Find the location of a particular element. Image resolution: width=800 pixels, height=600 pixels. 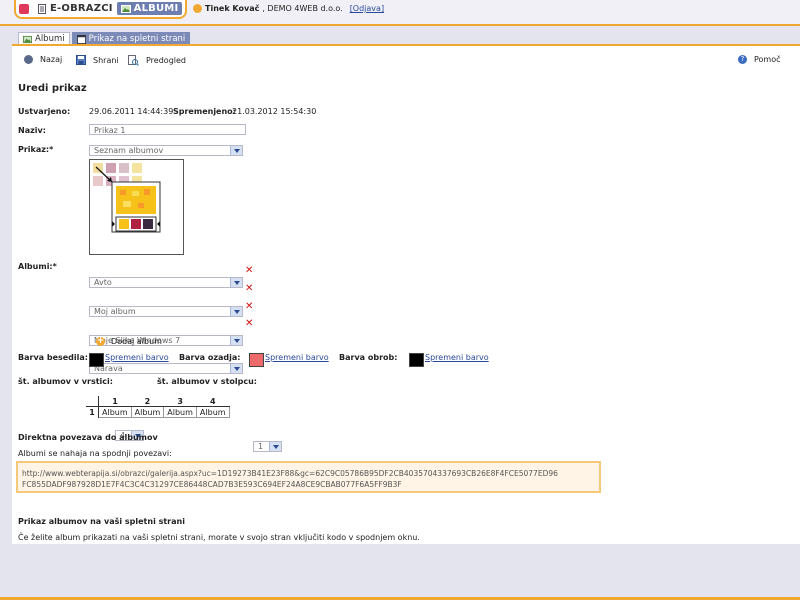

display-preview-image is located at coordinates (136, 207).